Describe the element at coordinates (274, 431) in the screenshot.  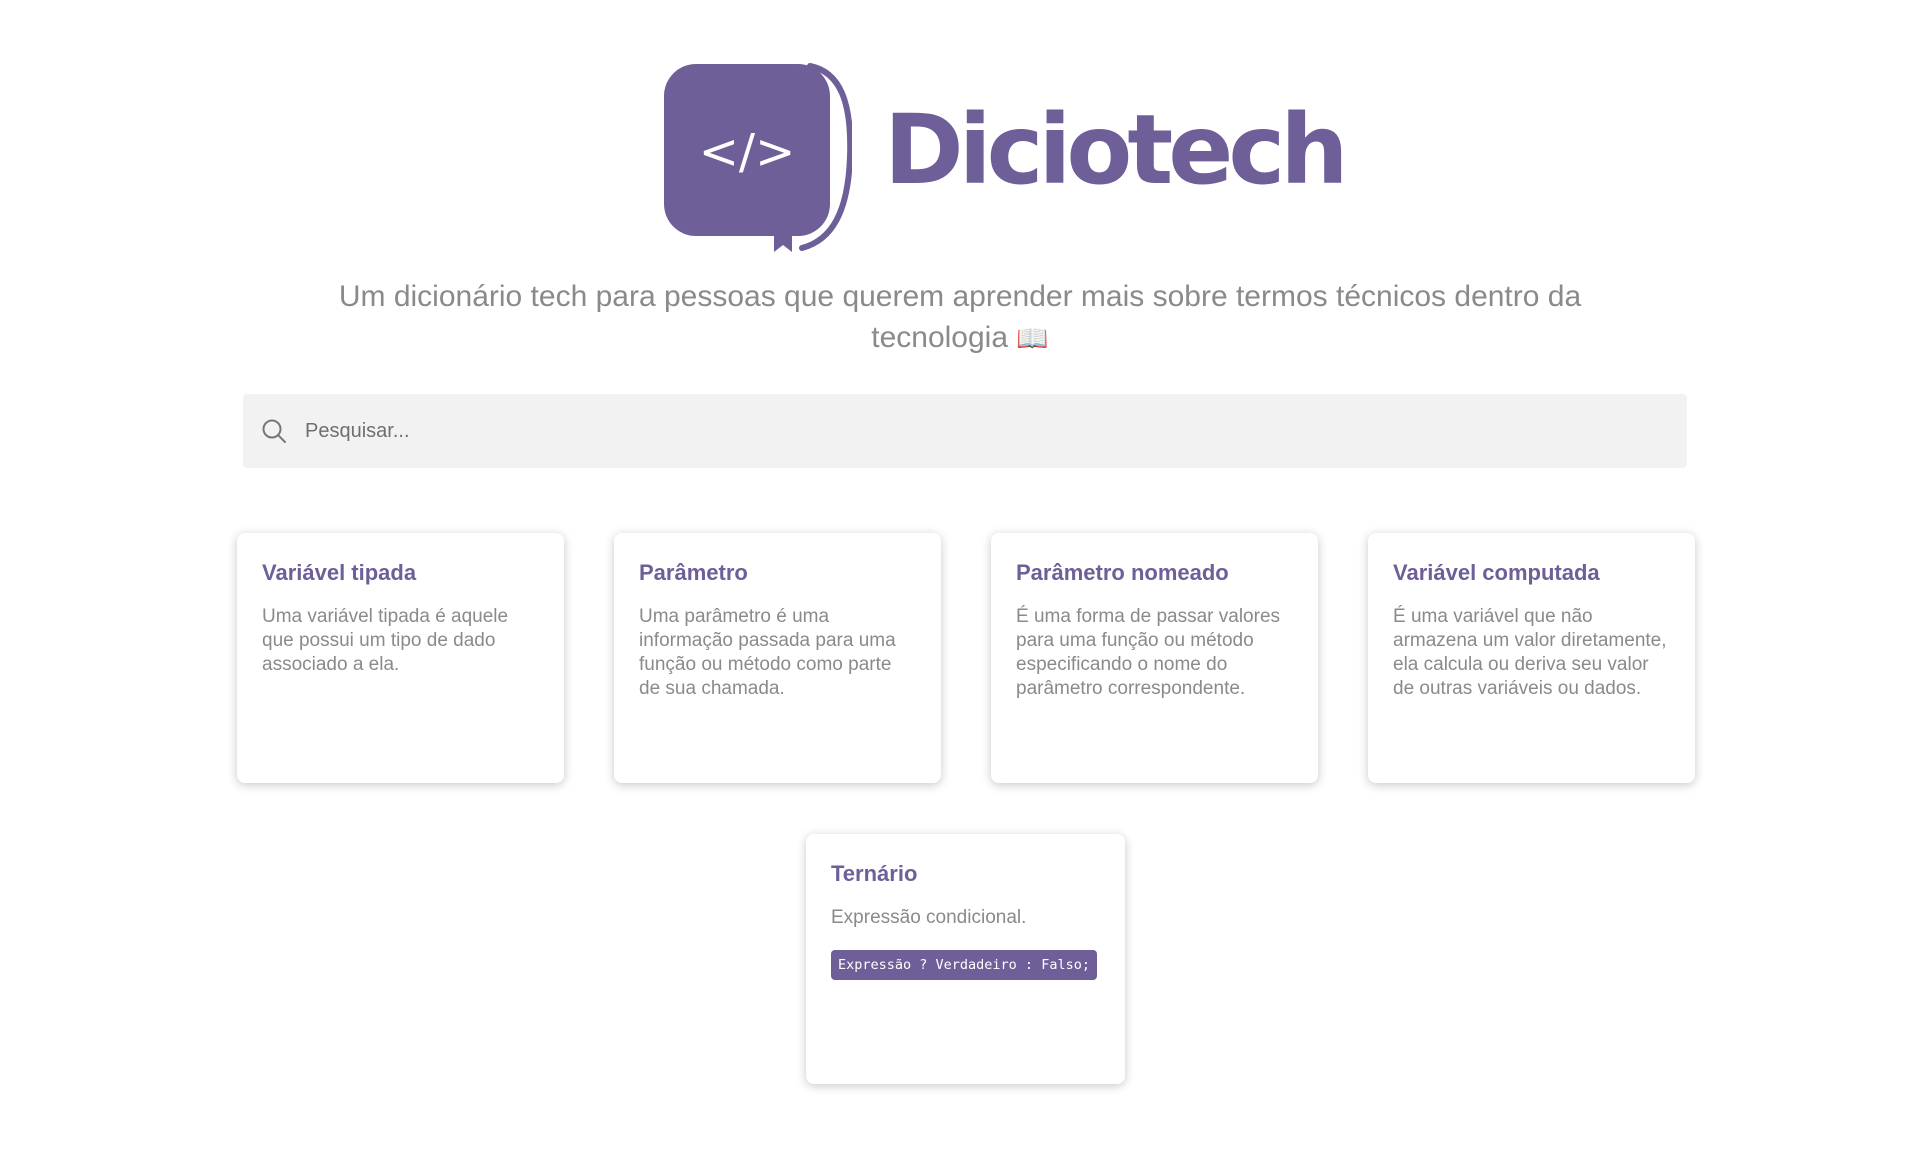
I see `search-icon` at that location.